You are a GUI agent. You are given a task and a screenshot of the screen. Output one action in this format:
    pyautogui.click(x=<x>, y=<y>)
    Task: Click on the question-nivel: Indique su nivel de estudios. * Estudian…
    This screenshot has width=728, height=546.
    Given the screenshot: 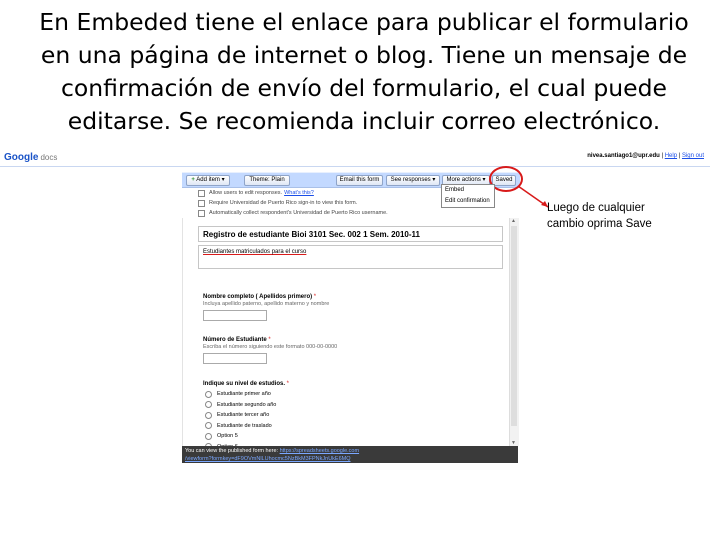 What is the action you would take?
    pyautogui.click(x=246, y=416)
    